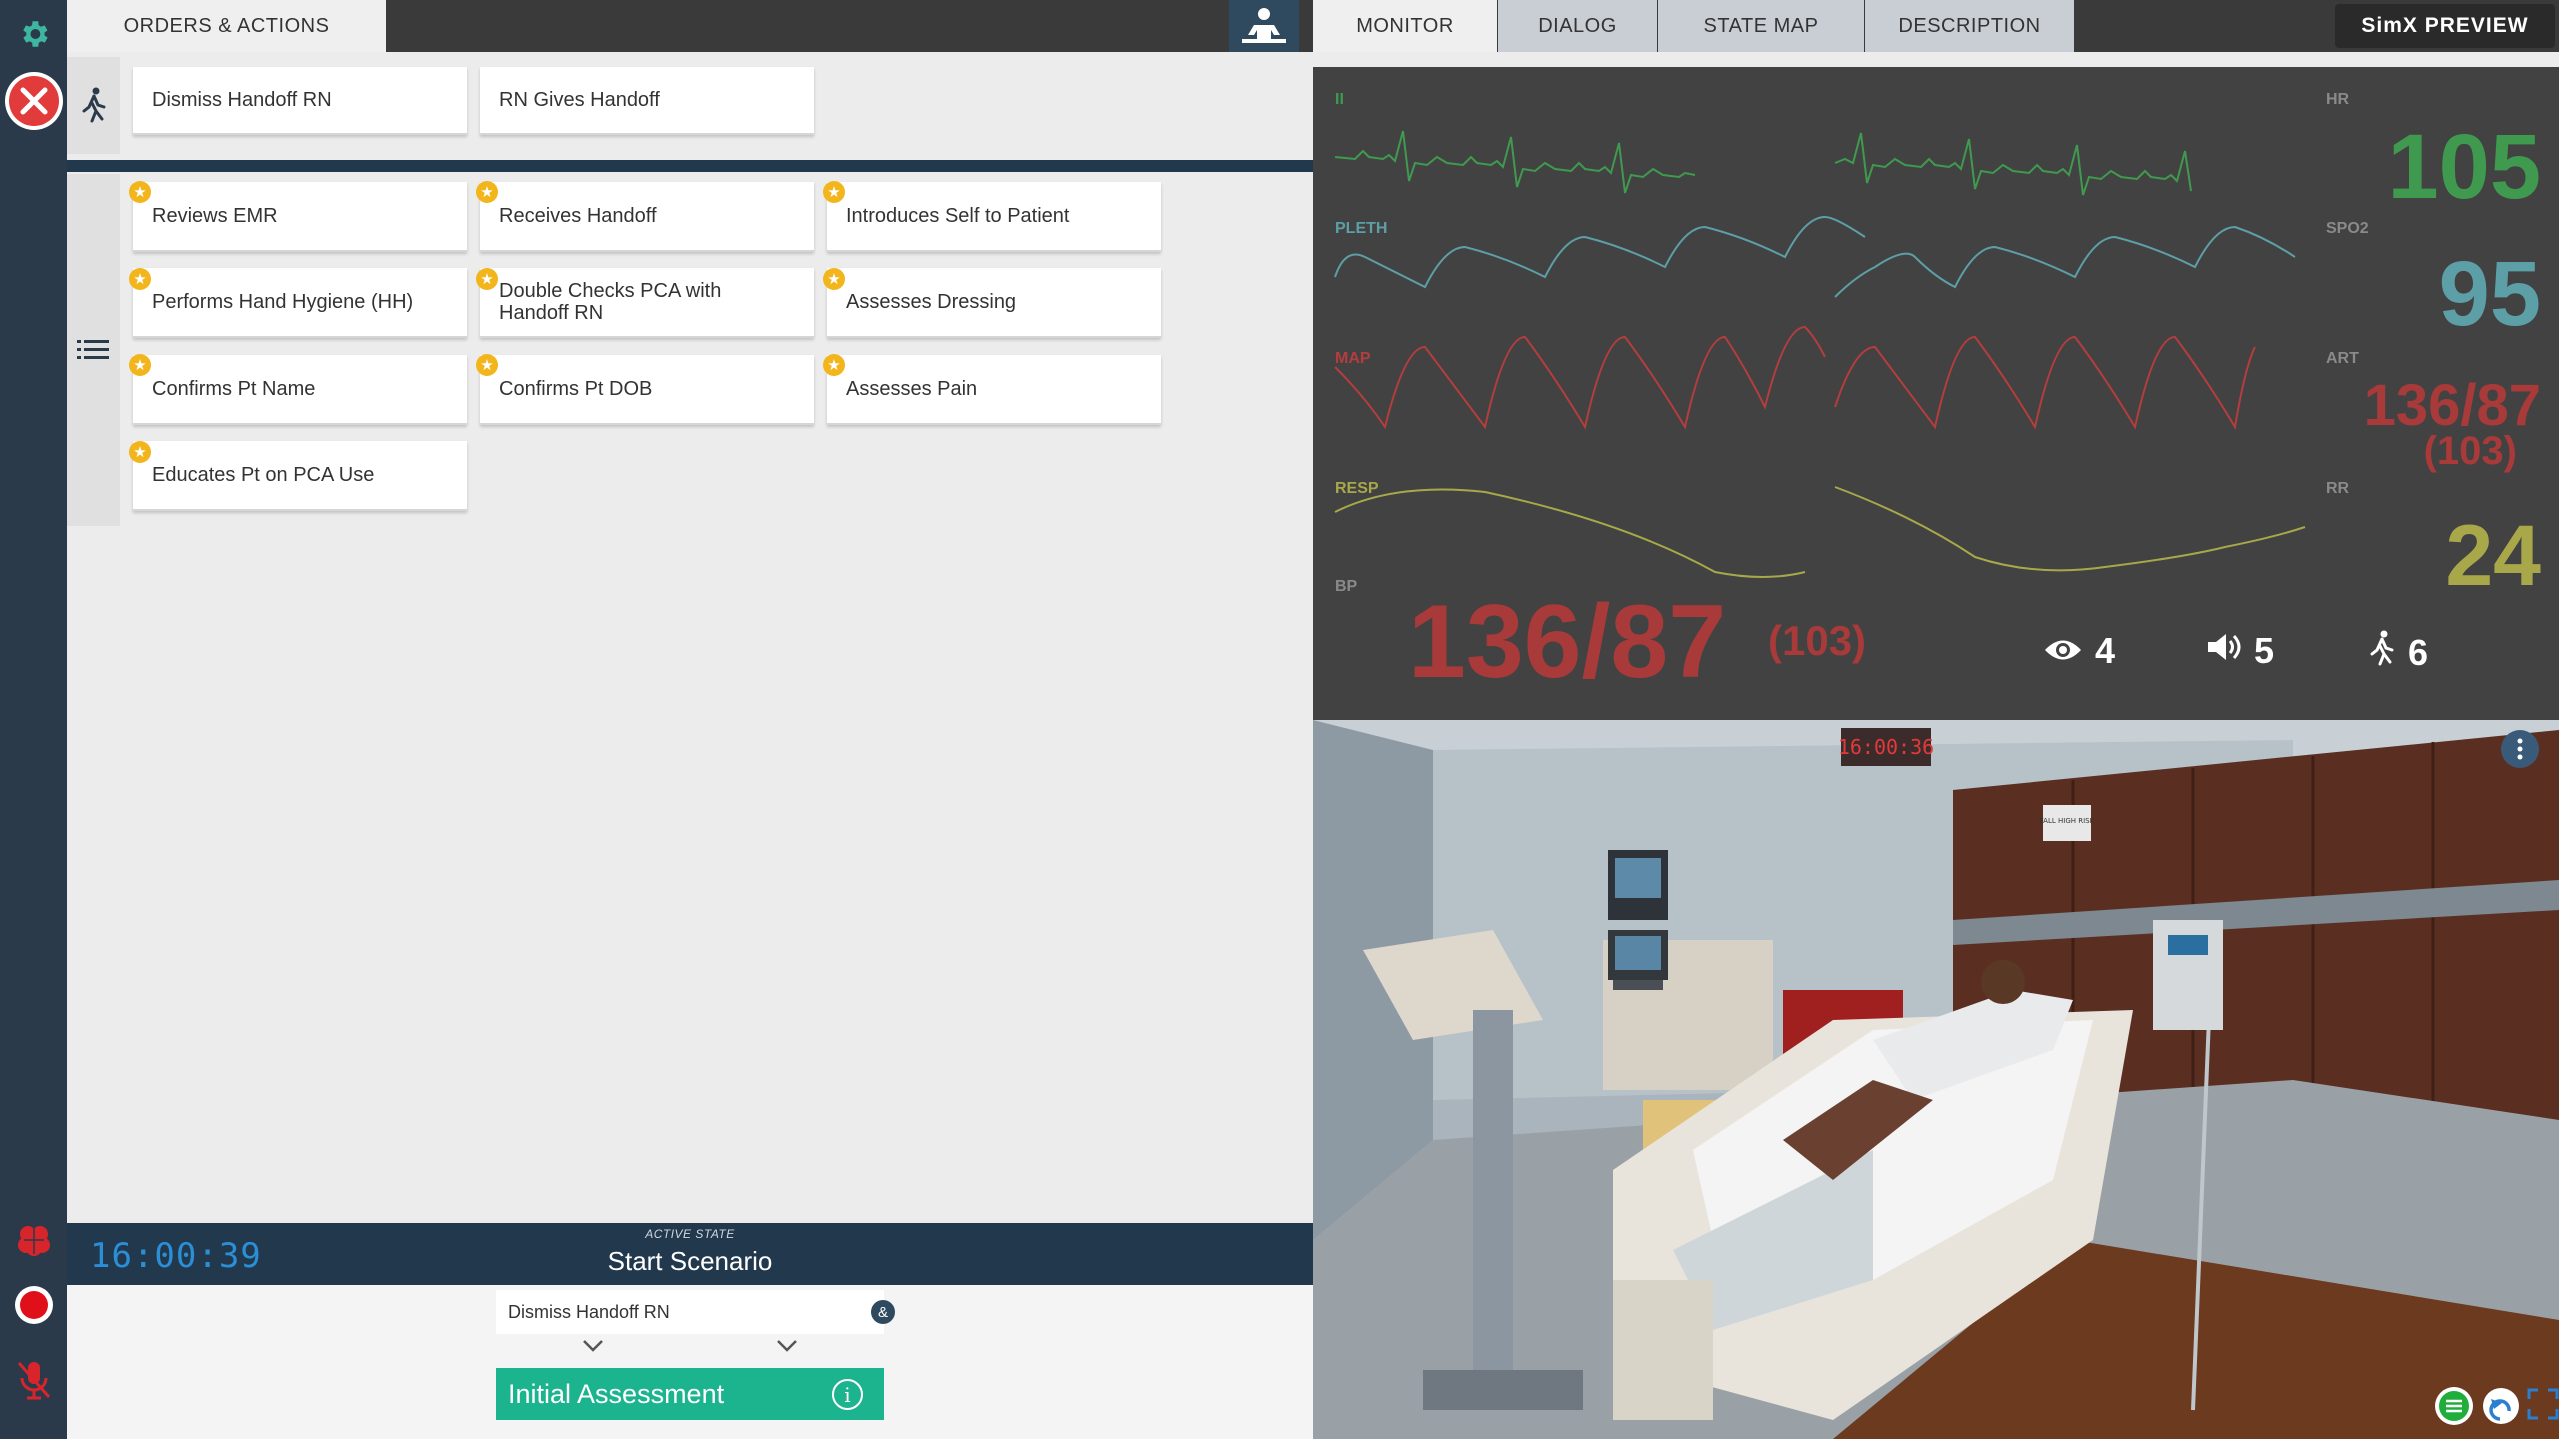 The width and height of the screenshot is (2559, 1439). I want to click on action-card: Assesses Dressing, so click(994, 303).